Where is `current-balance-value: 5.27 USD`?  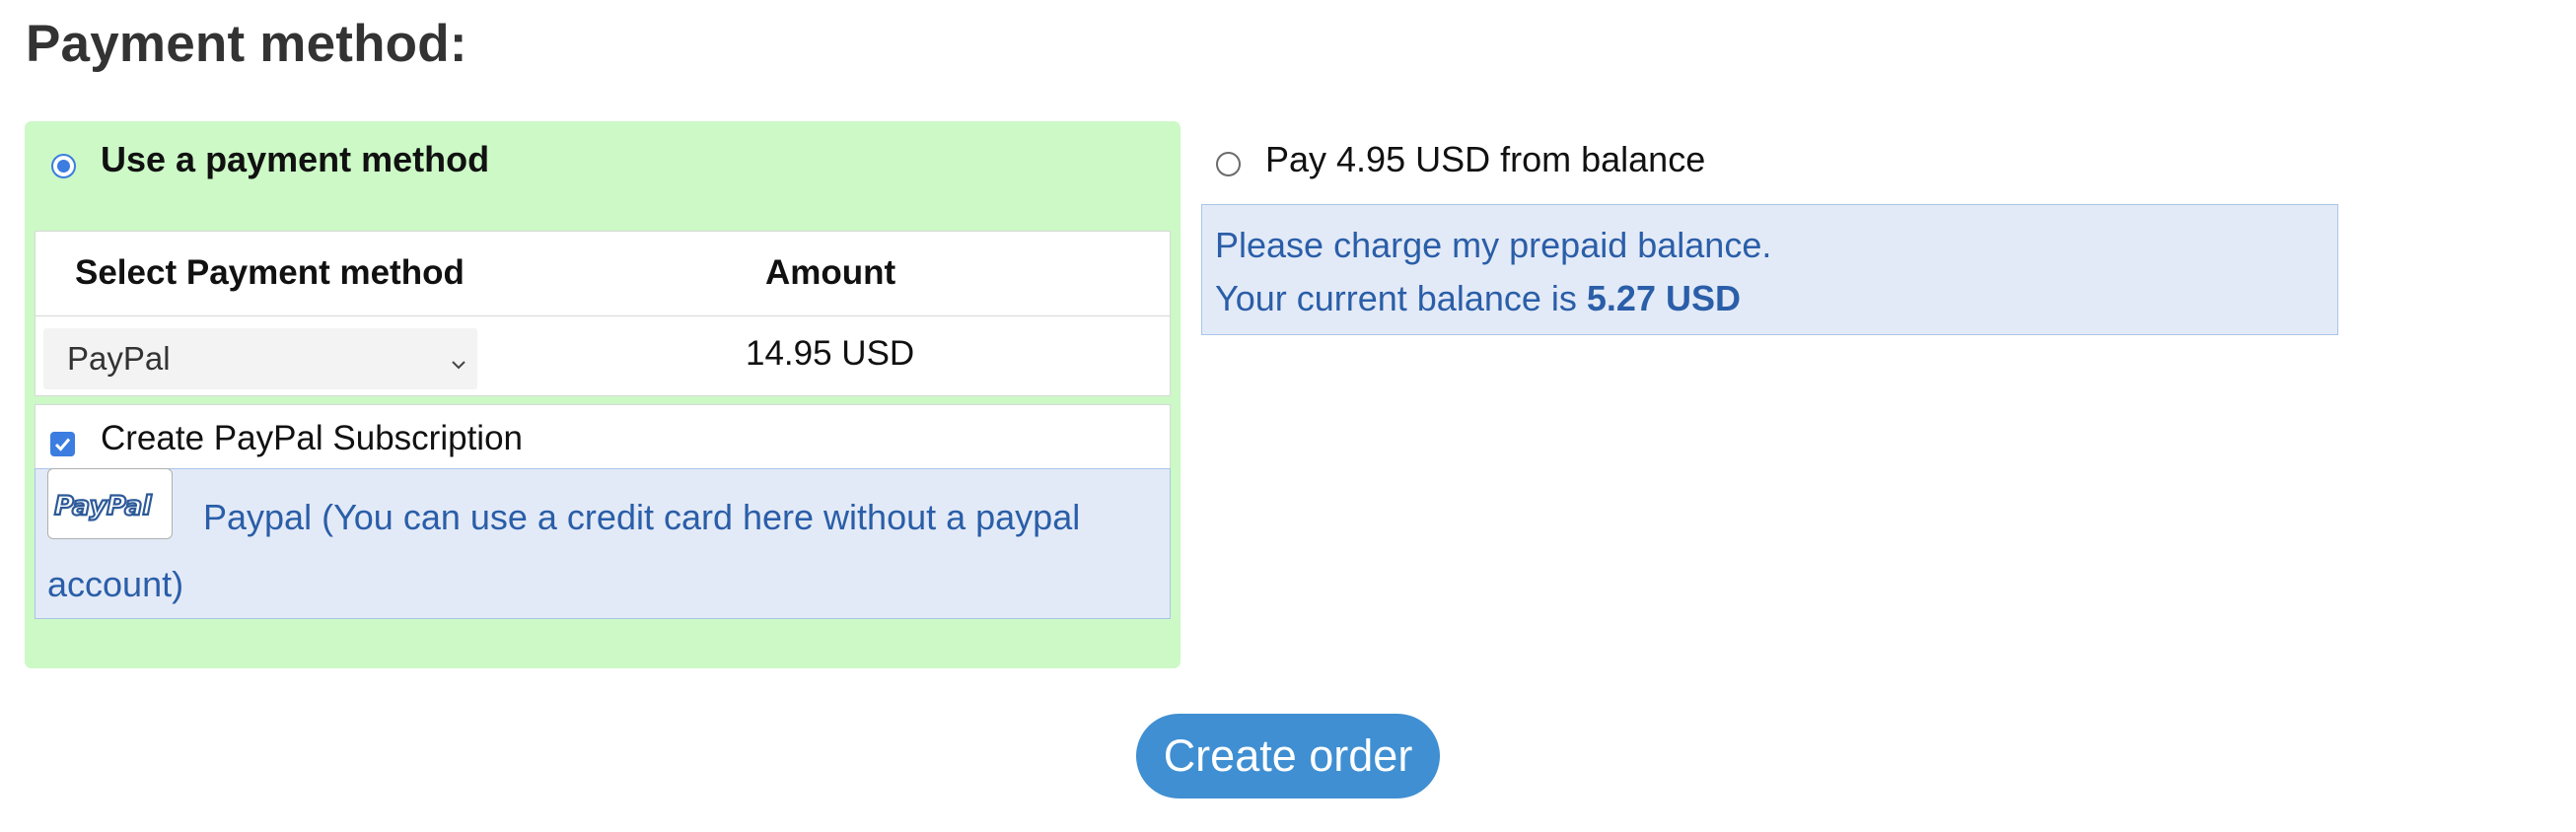
current-balance-value: 5.27 USD is located at coordinates (1664, 298).